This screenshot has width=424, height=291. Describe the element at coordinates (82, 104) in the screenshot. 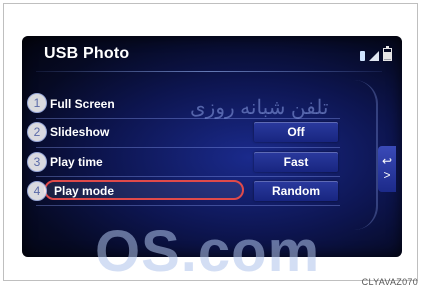

I see `menu-item-label: Full Screen` at that location.